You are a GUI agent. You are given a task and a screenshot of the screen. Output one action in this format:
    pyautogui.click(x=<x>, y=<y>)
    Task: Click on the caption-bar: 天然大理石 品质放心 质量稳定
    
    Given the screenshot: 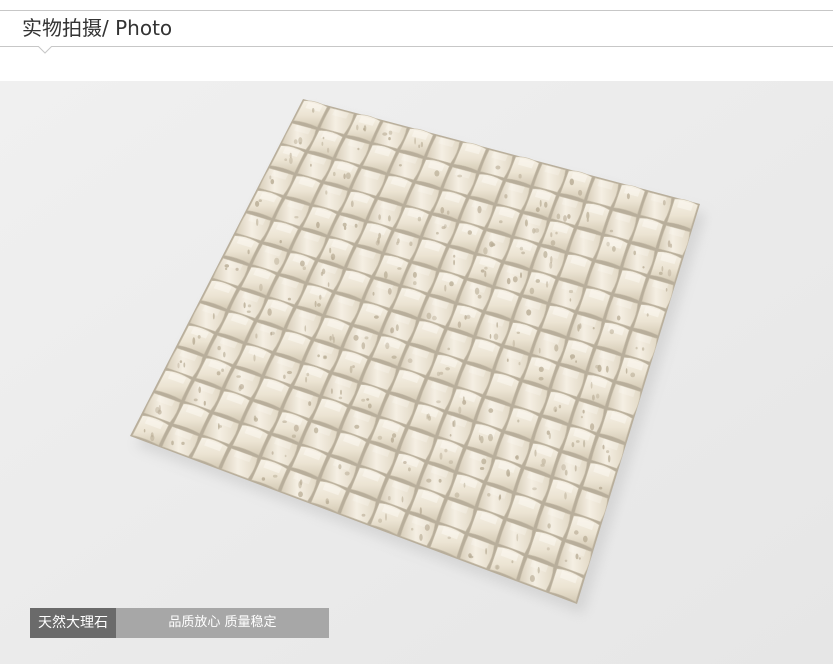 What is the action you would take?
    pyautogui.click(x=179, y=623)
    